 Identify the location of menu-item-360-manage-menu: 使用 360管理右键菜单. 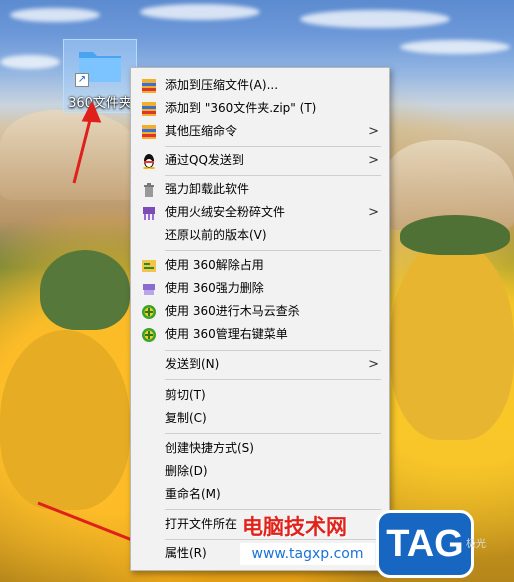
(260, 334).